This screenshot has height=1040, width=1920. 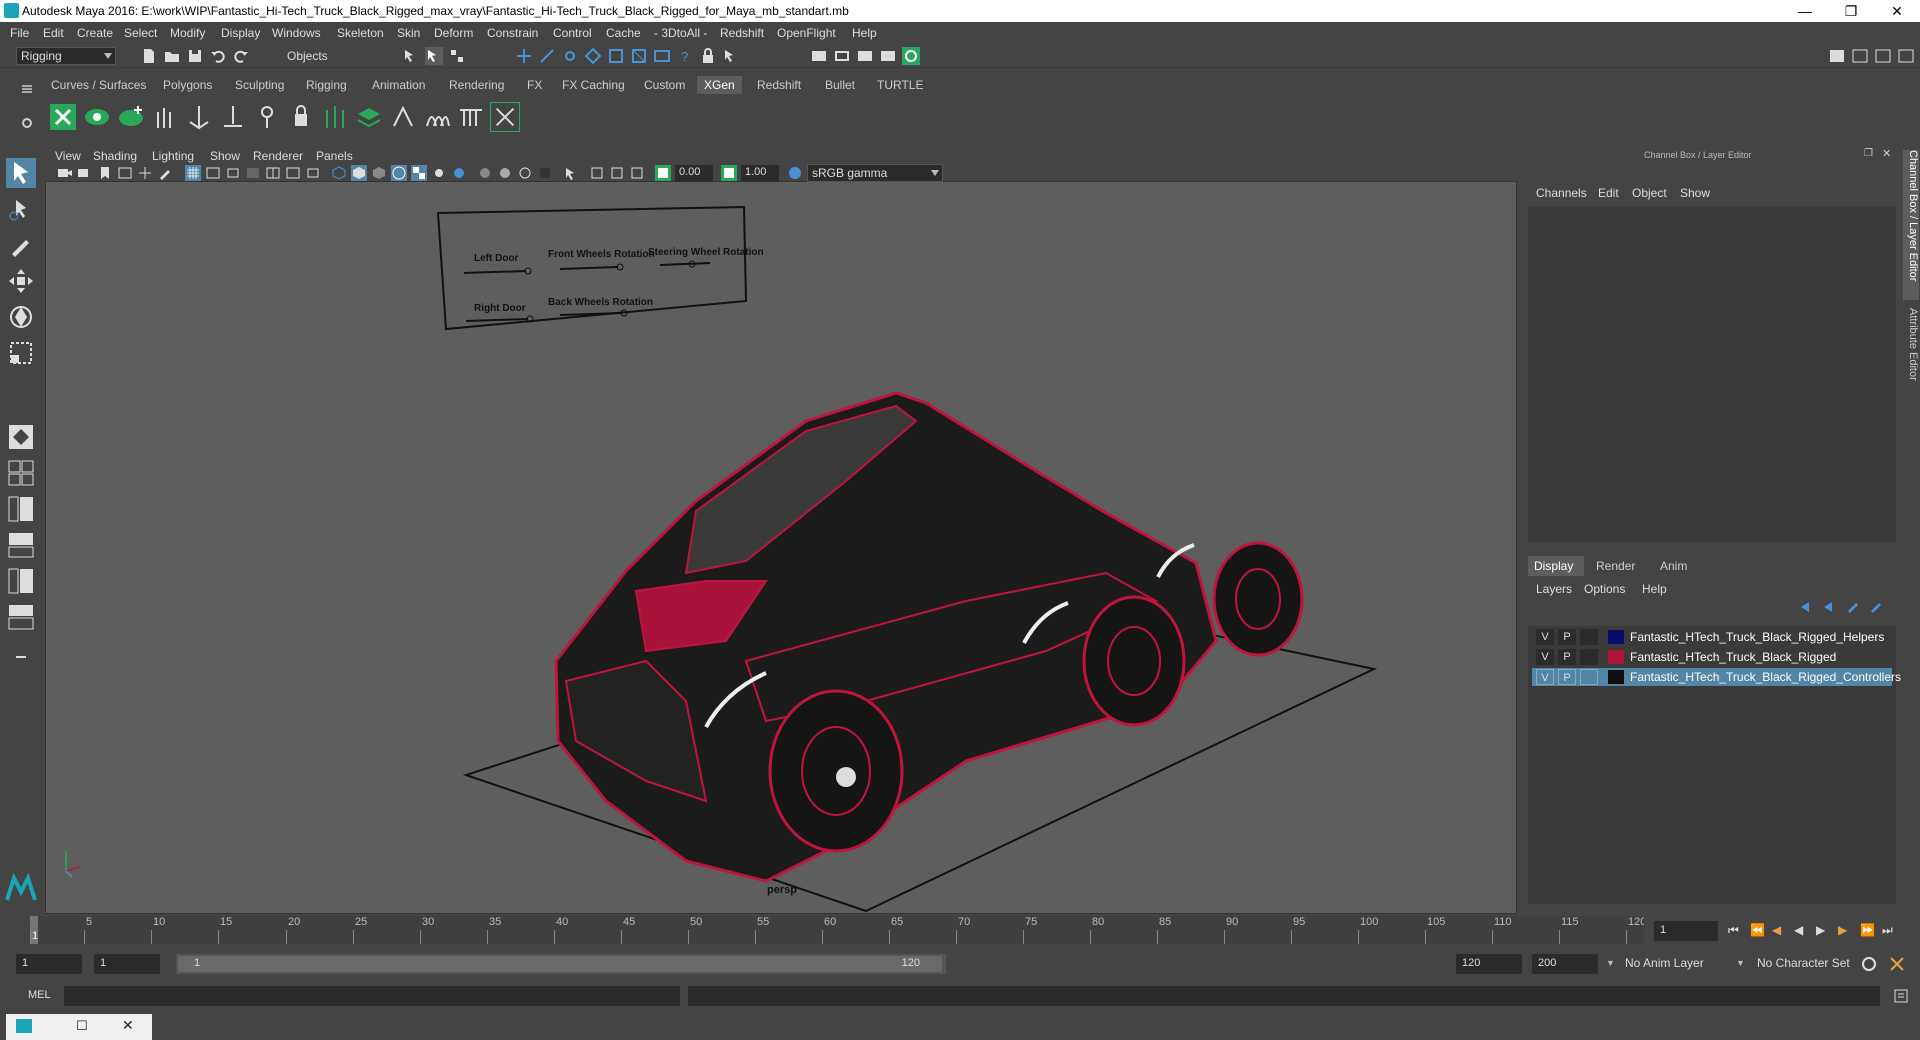 What do you see at coordinates (875, 173) in the screenshot?
I see `view-transform-dropdown: sRGB gamma` at bounding box center [875, 173].